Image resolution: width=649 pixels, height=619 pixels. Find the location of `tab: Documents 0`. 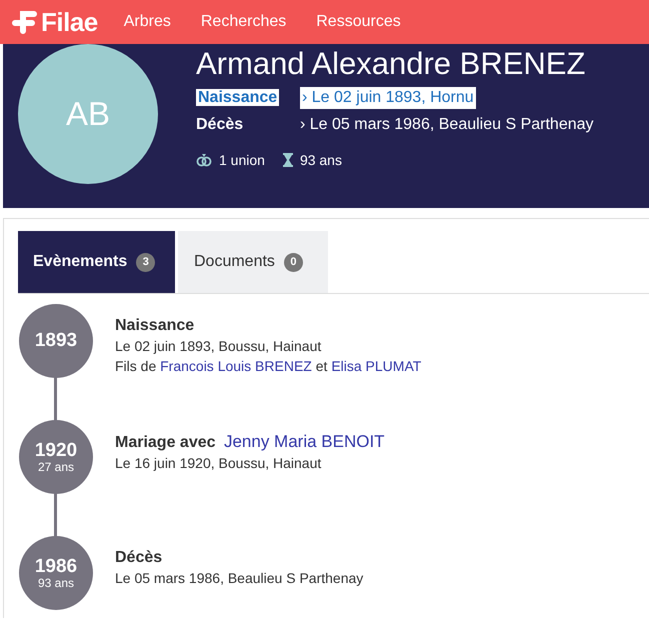

tab: Documents 0 is located at coordinates (253, 262).